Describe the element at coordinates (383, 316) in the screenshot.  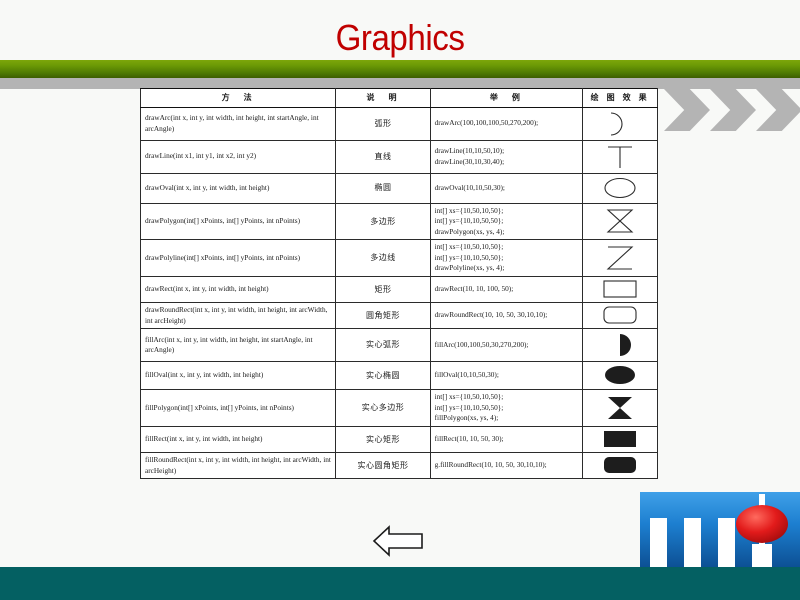
I see `cell-description: 圆角矩形` at that location.